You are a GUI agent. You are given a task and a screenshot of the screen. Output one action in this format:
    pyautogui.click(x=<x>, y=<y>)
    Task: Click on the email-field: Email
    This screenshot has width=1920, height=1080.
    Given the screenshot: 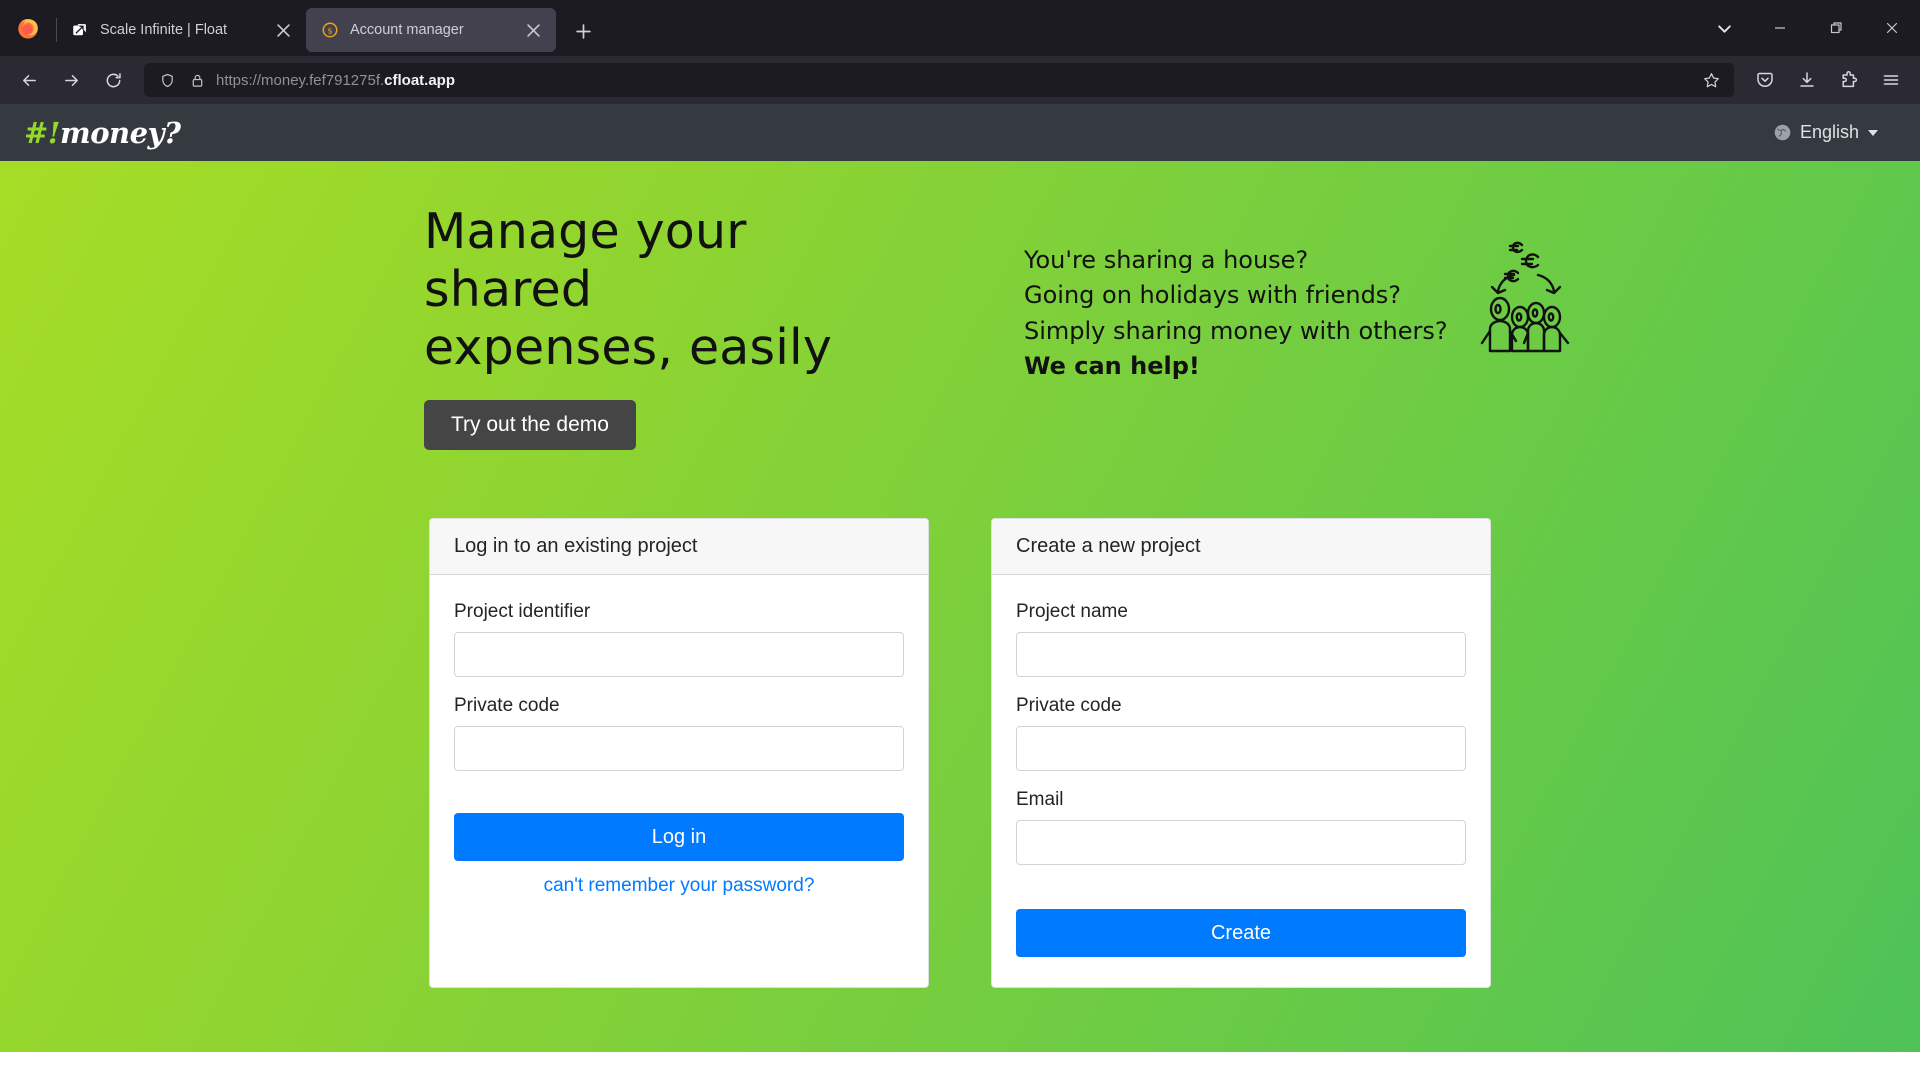 What is the action you would take?
    pyautogui.click(x=1241, y=827)
    